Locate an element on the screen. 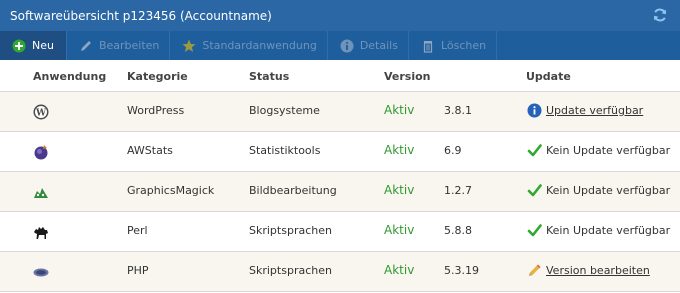 Image resolution: width=680 pixels, height=293 pixels. star-icon is located at coordinates (189, 45).